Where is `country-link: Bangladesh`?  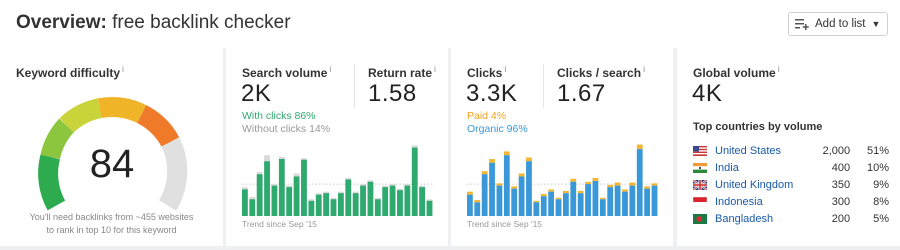 country-link: Bangladesh is located at coordinates (761, 219).